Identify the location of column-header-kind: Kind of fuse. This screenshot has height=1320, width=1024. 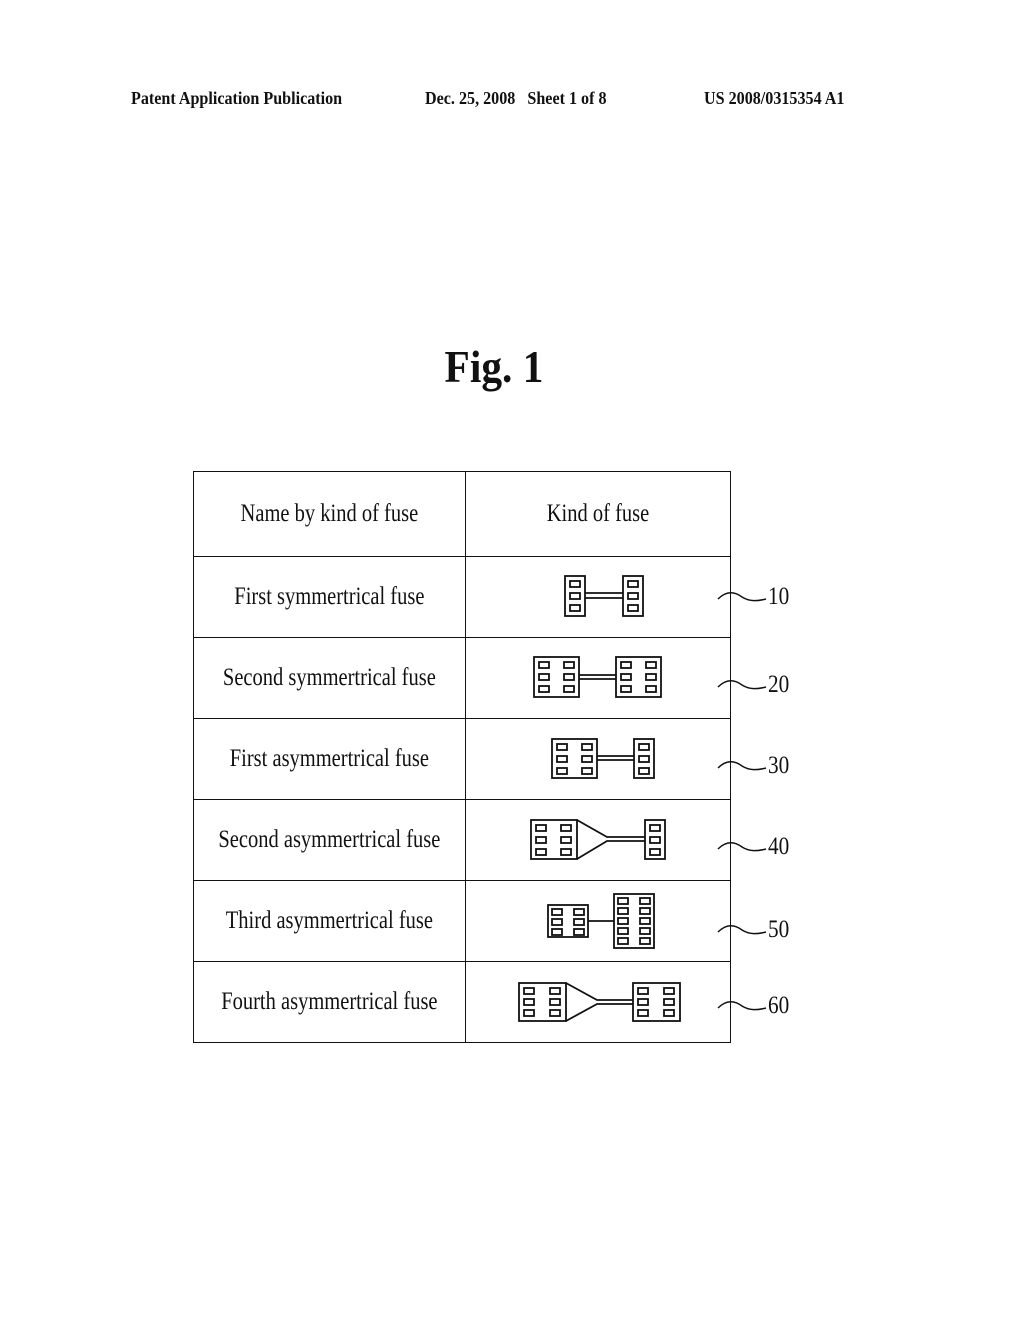
(597, 514).